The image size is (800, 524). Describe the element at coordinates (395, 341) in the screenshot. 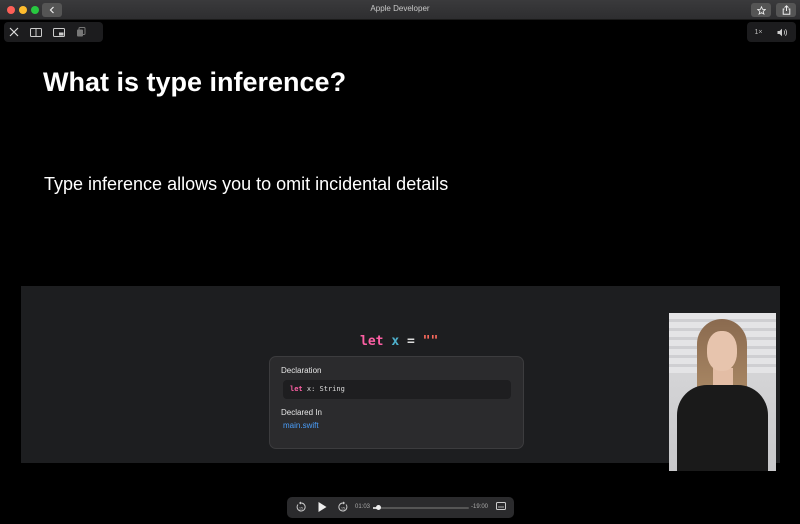

I see `code-variable: x` at that location.